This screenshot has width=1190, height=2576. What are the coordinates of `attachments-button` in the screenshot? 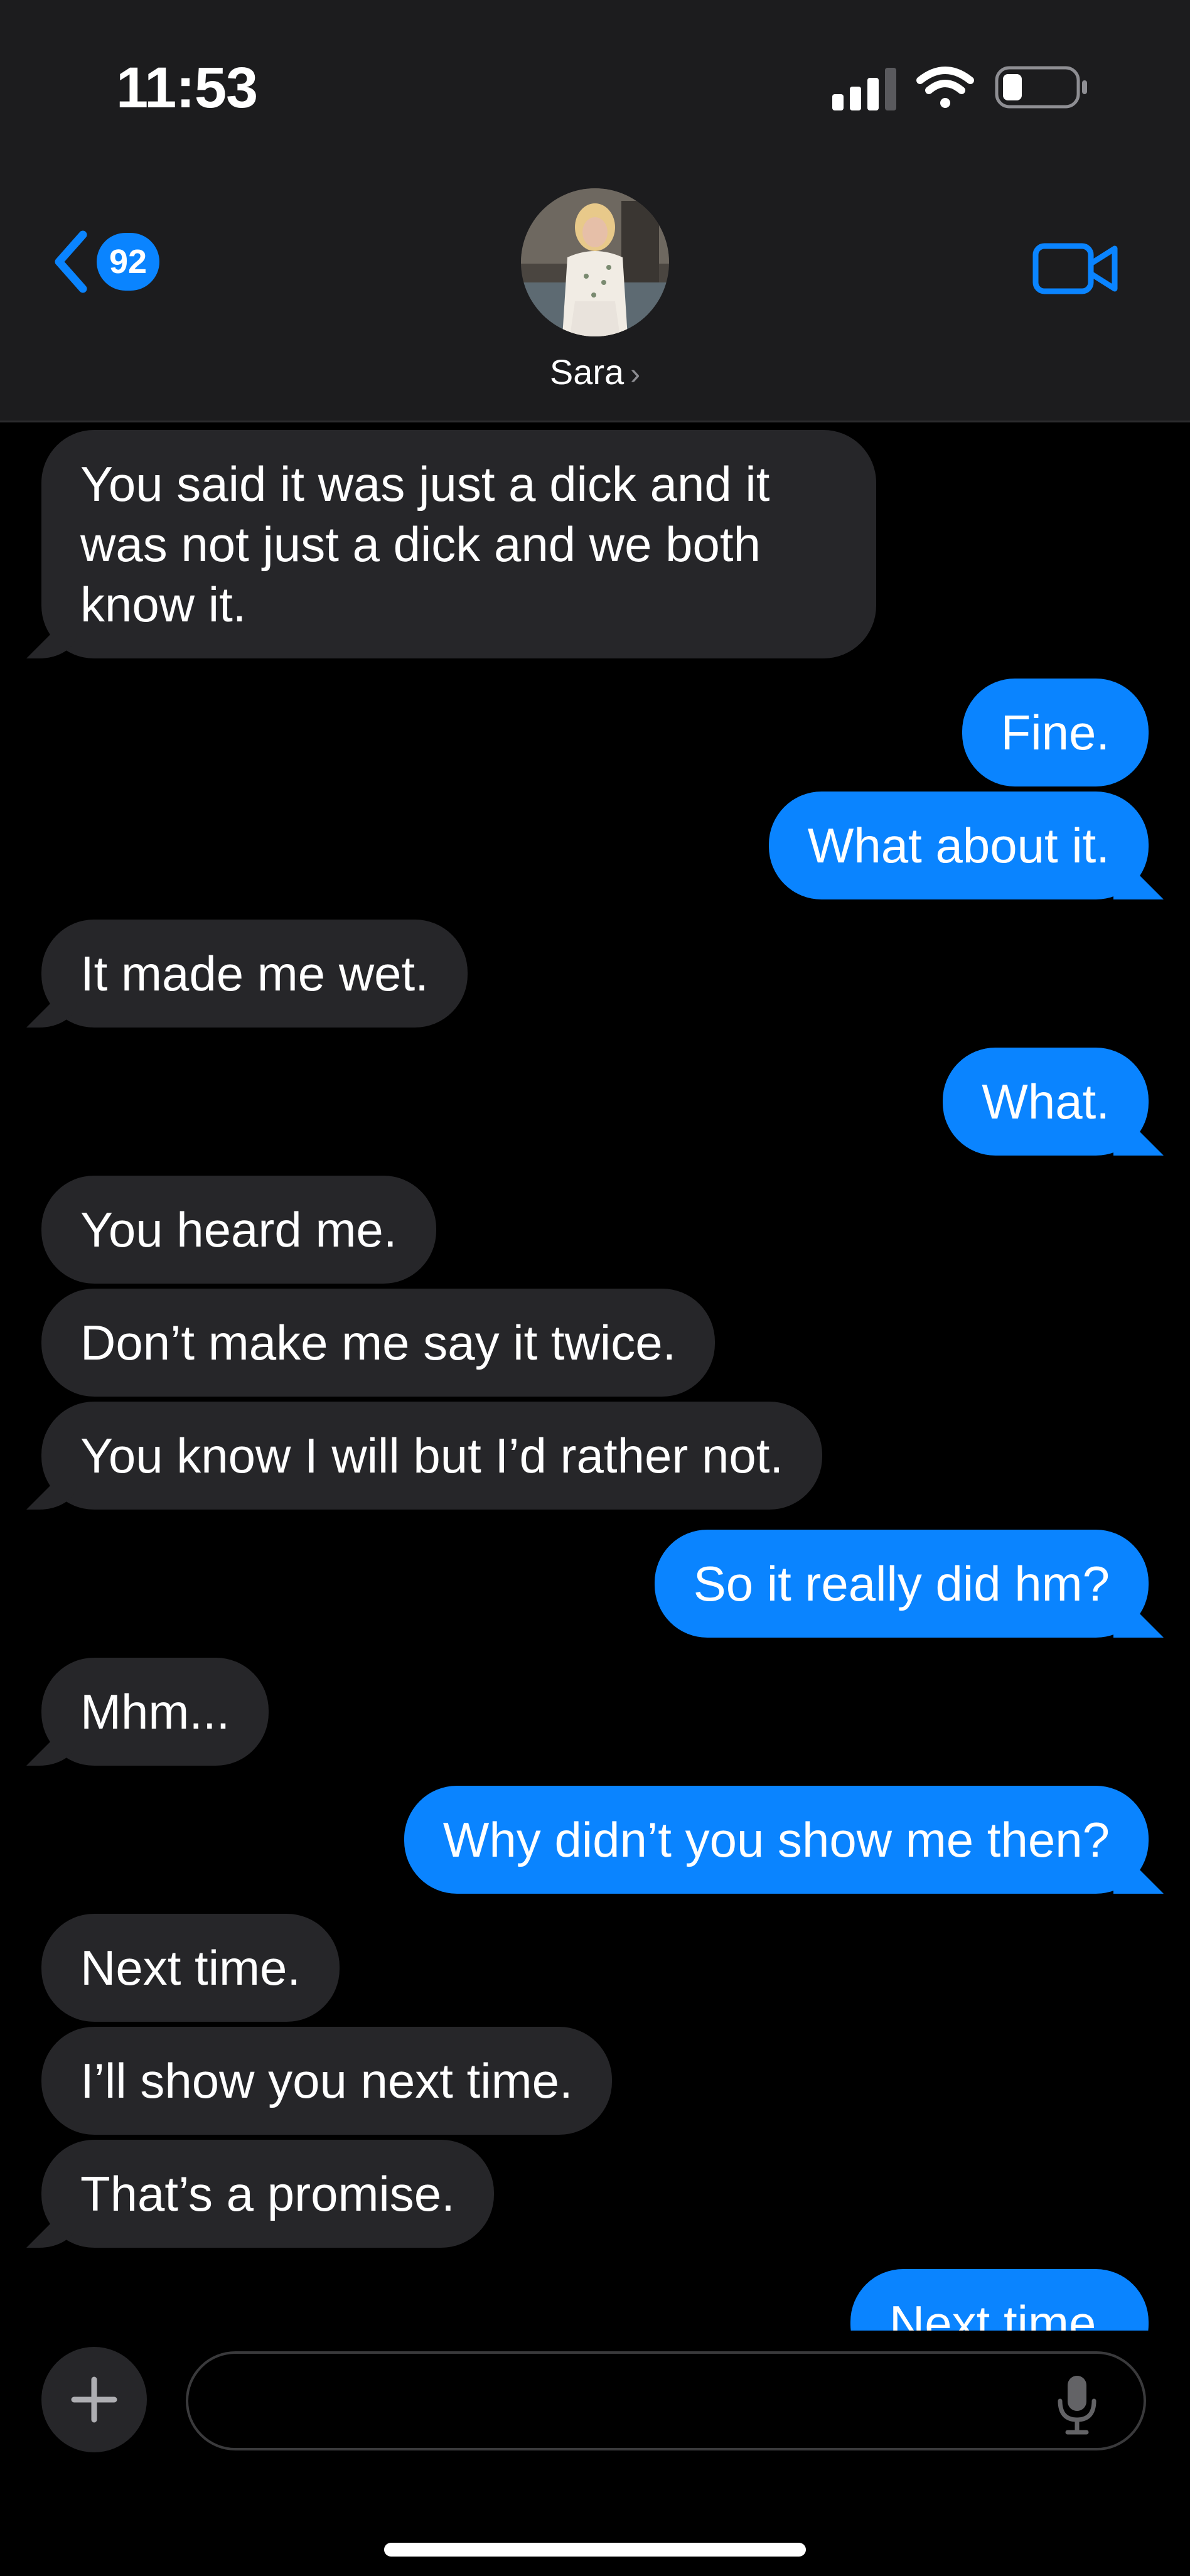 It's located at (94, 2399).